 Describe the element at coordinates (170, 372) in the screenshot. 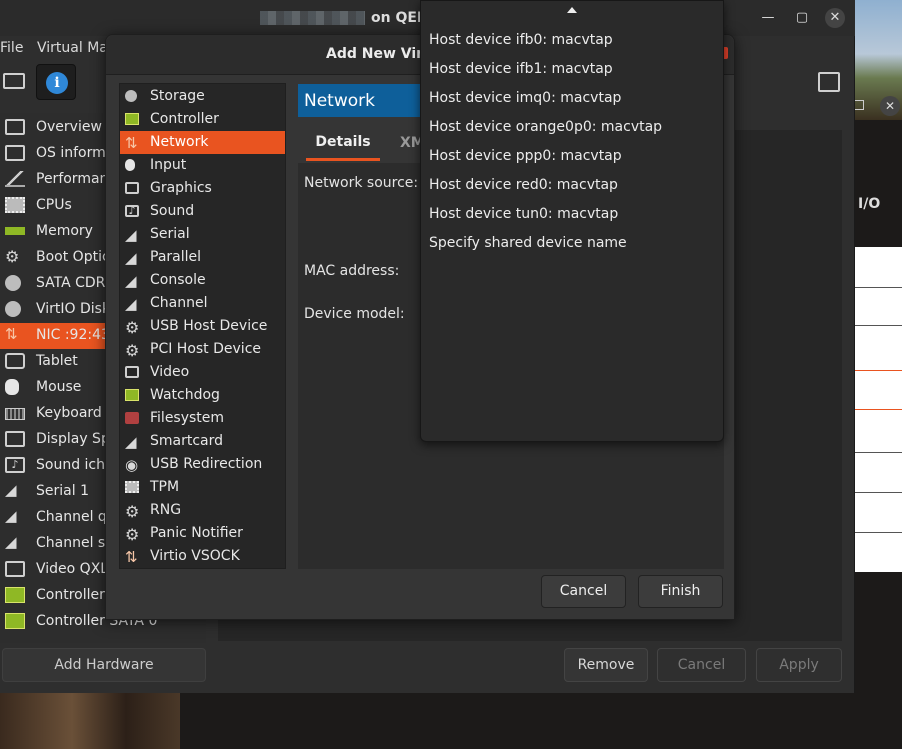

I see `device-type-label: Video` at that location.